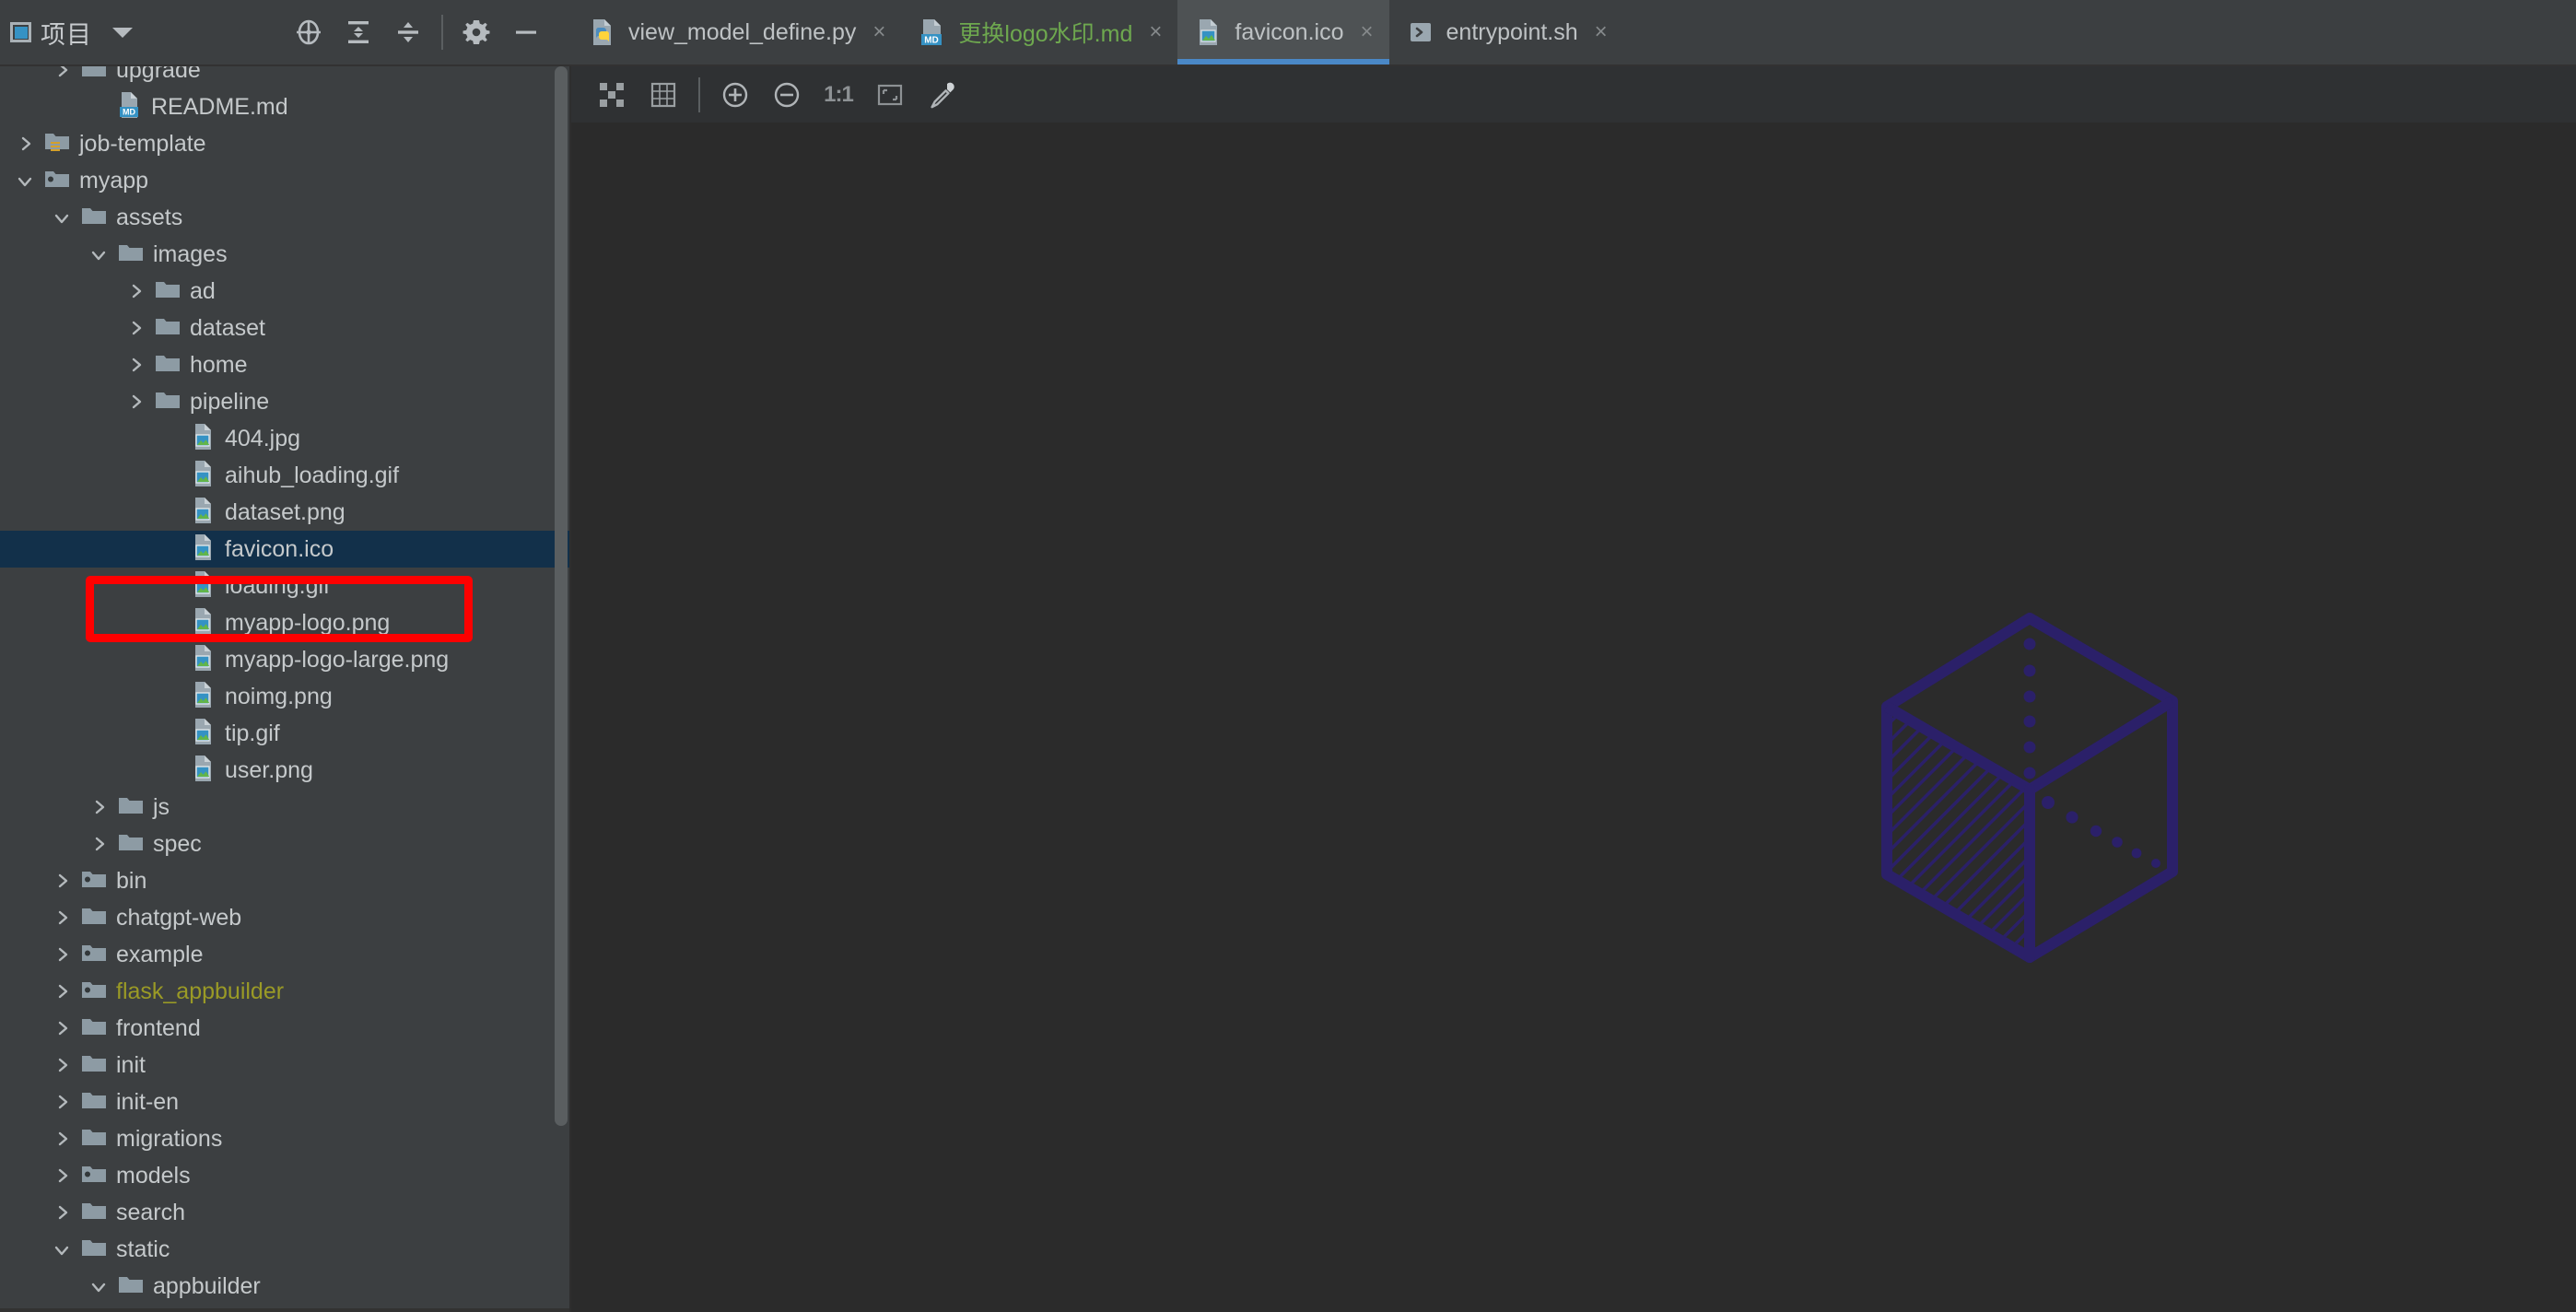 This screenshot has height=1312, width=2576. I want to click on tree-row: pipeline, so click(284, 402).